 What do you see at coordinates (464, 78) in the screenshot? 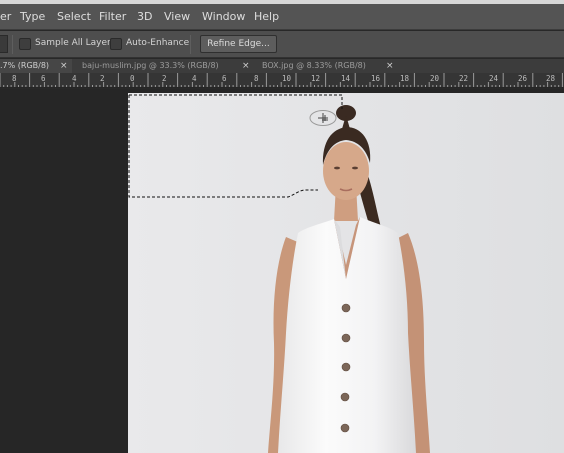
I see `ruler-label: 22` at bounding box center [464, 78].